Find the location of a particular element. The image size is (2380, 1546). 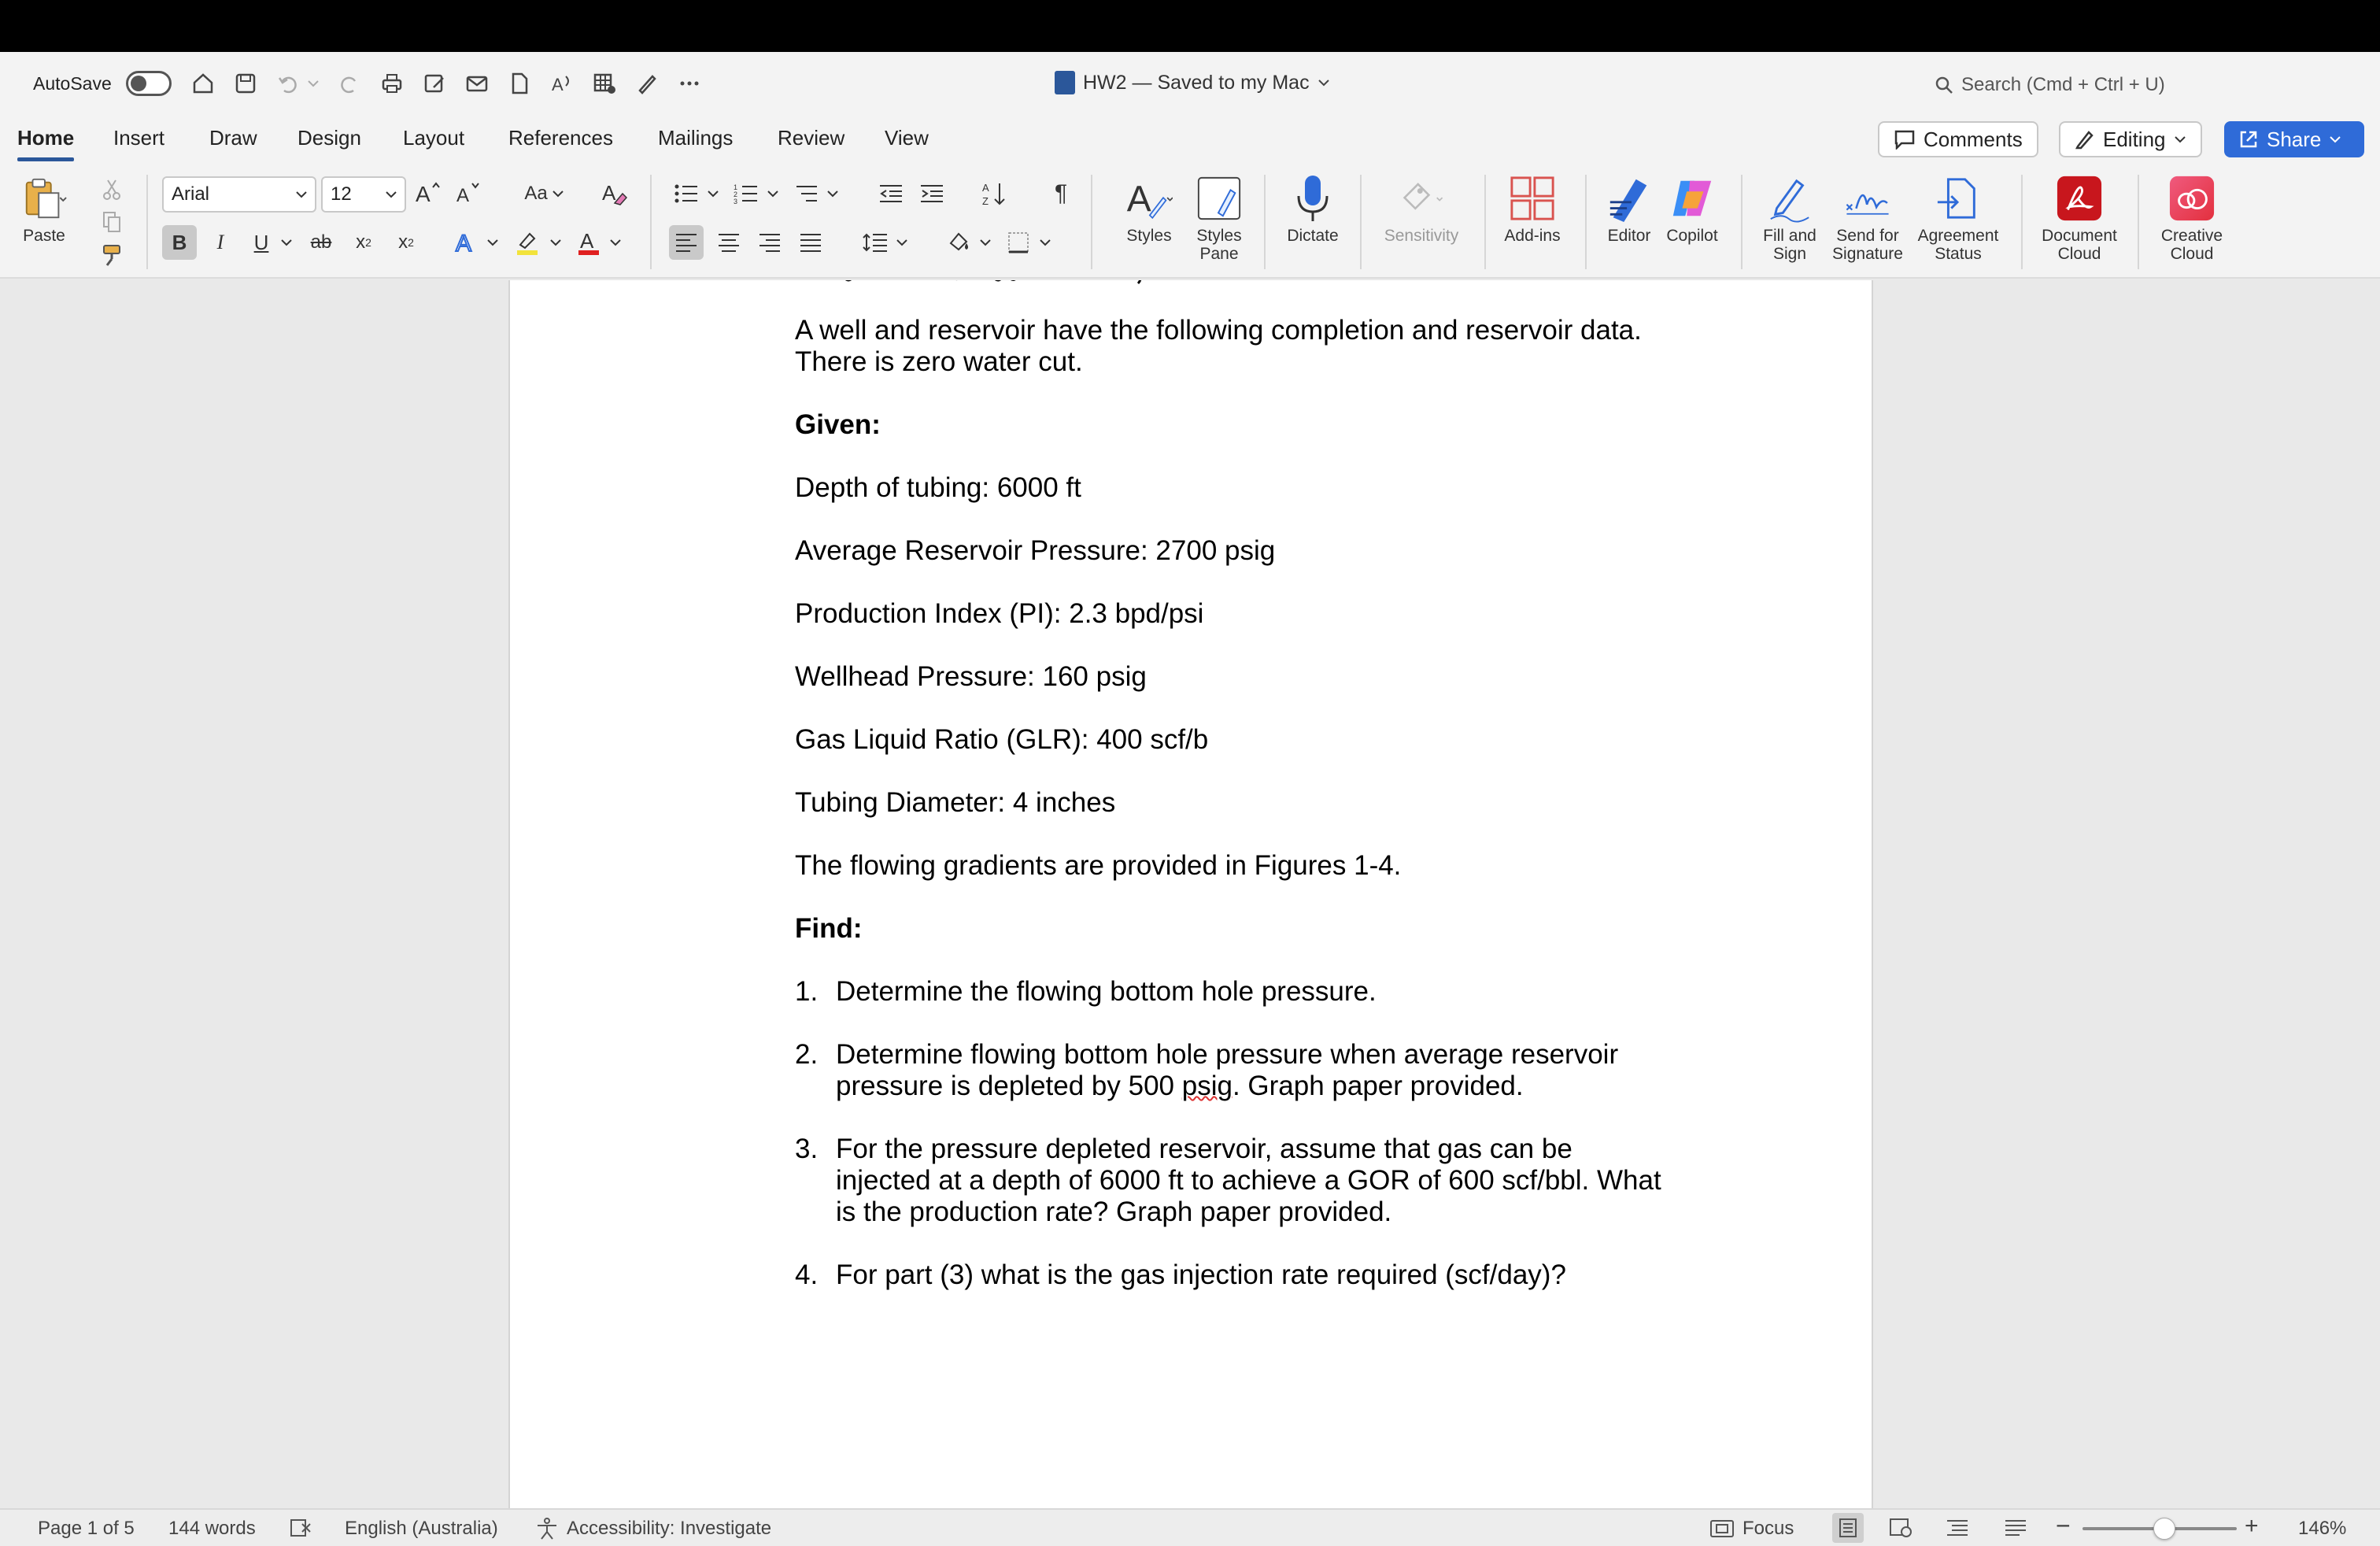

styles-gallery-button: A Styles is located at coordinates (1149, 210).